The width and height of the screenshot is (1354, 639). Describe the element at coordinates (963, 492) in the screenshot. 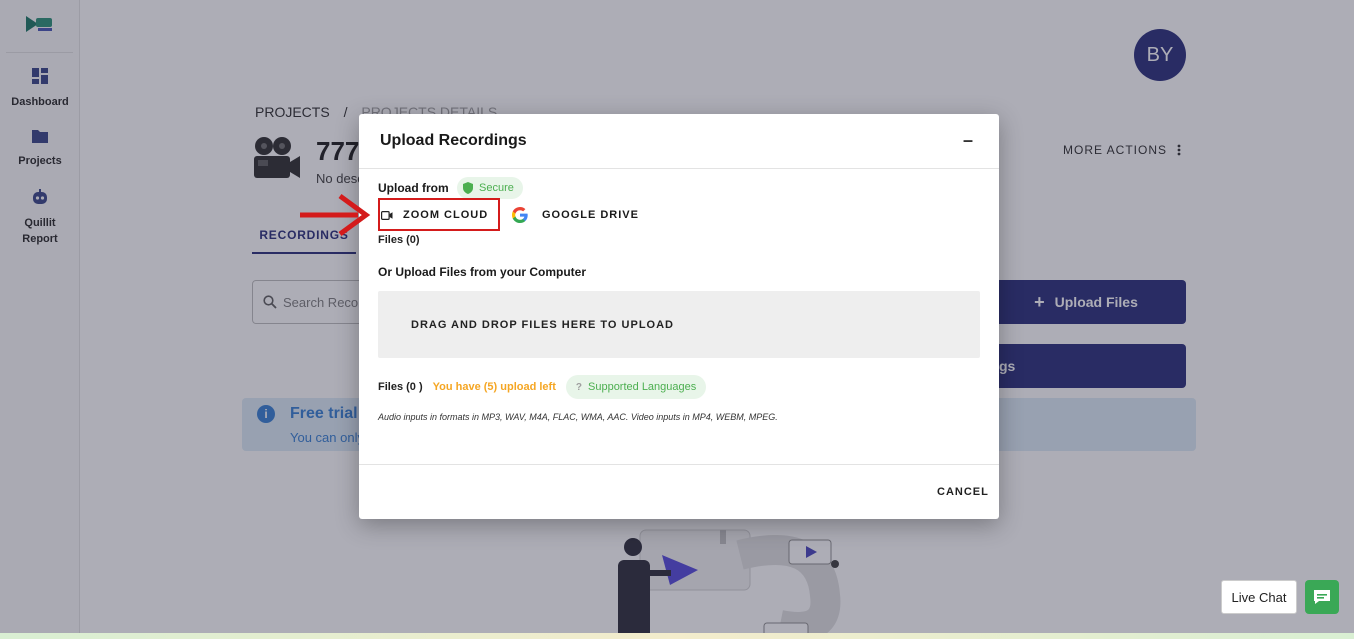

I see `cancel-button: CANCEL` at that location.